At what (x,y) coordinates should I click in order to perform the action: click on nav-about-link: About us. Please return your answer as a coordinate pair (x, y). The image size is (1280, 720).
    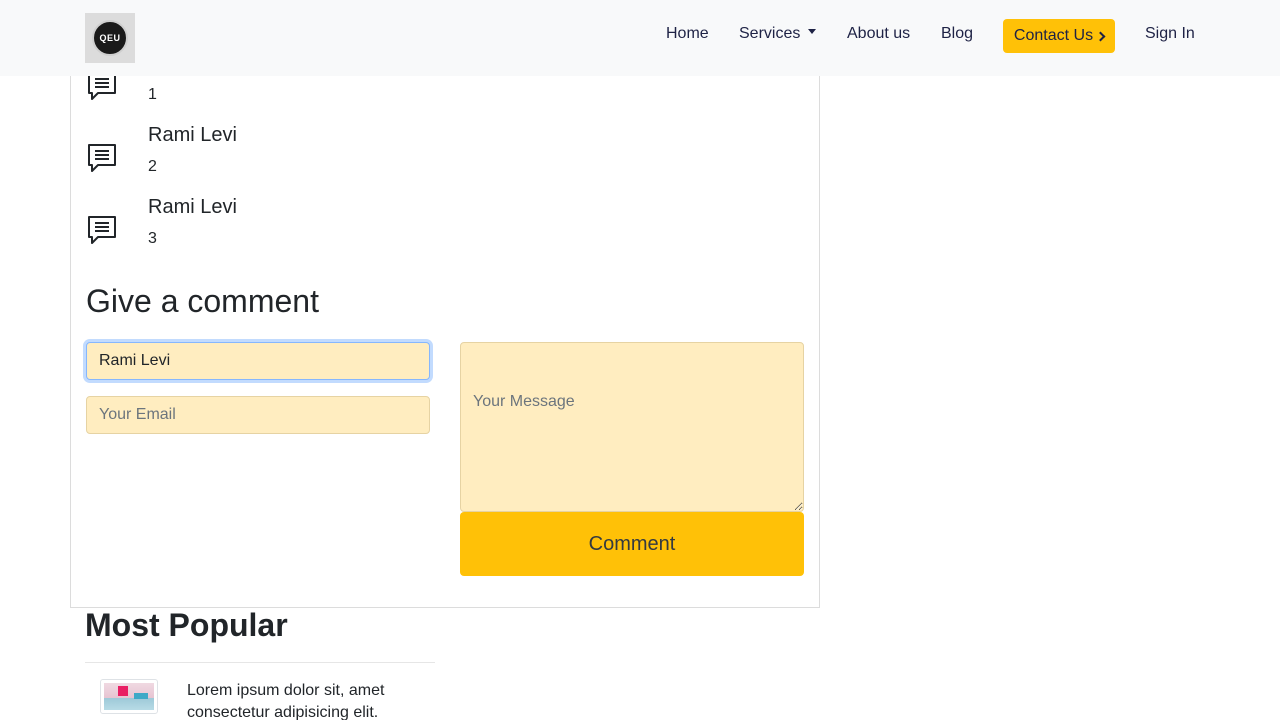
    Looking at the image, I should click on (878, 34).